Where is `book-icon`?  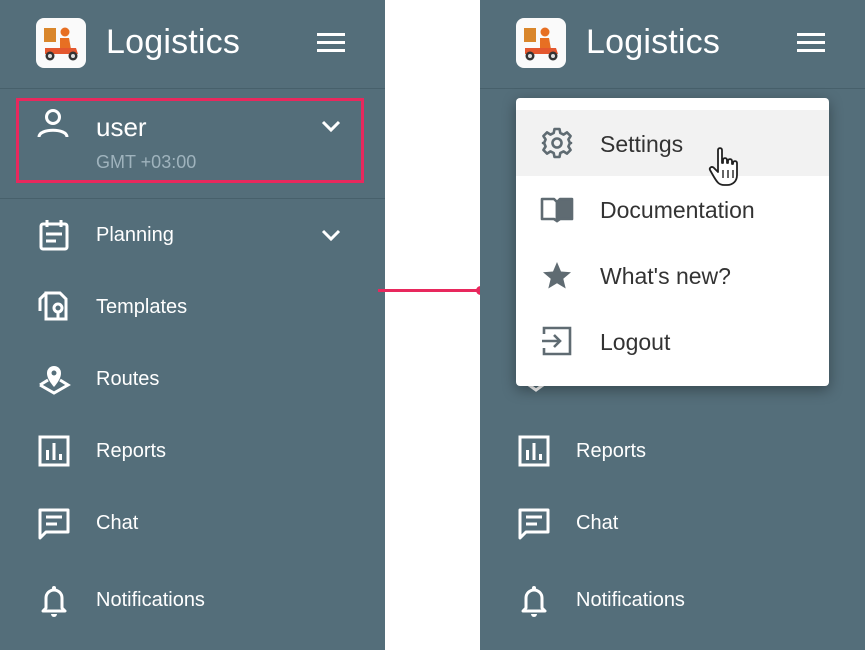 book-icon is located at coordinates (557, 210).